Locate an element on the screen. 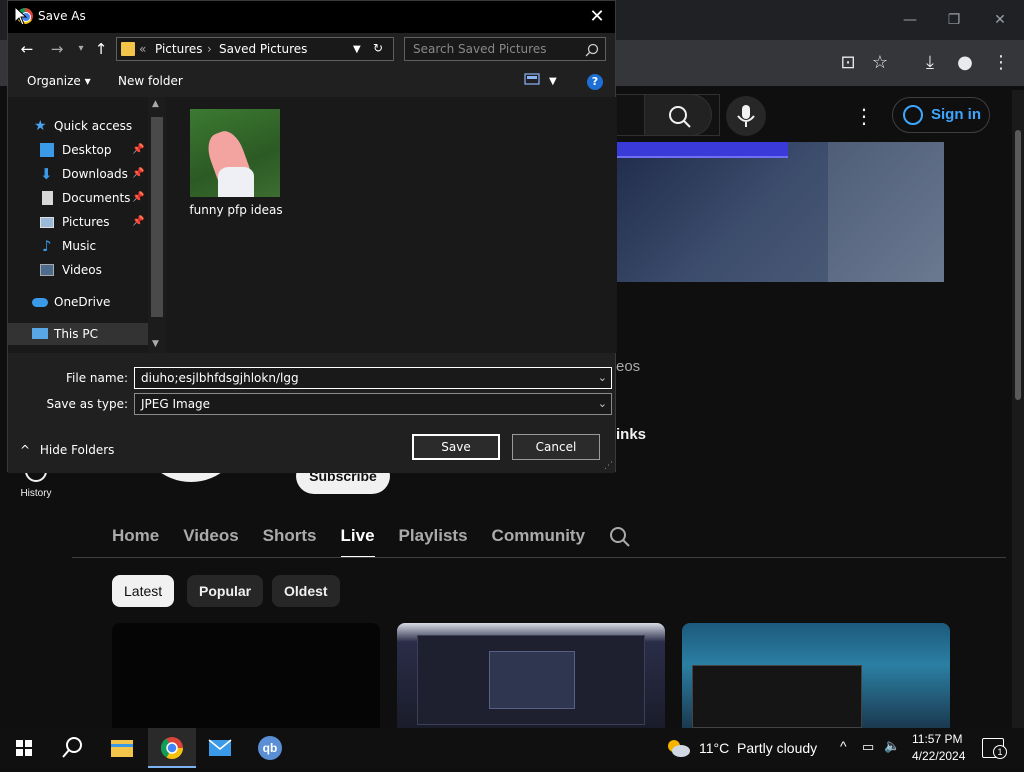 This screenshot has width=1024, height=772. youtube-search-button is located at coordinates (678, 115).